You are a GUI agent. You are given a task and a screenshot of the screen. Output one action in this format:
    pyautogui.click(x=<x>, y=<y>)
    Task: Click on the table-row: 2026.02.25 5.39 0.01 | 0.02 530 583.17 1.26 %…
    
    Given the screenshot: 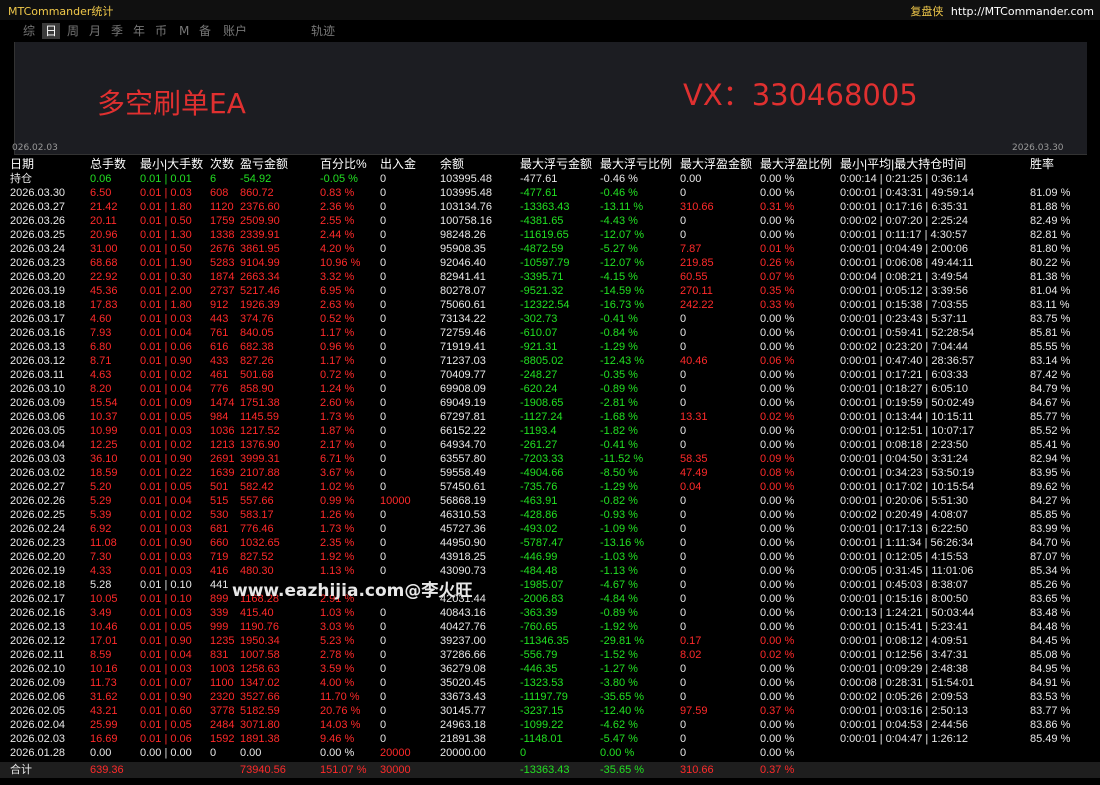 What is the action you would take?
    pyautogui.click(x=550, y=515)
    